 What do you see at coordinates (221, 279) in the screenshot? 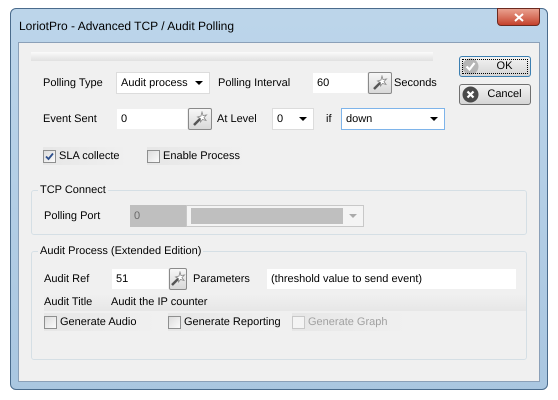
I see `field-label: Parameters` at bounding box center [221, 279].